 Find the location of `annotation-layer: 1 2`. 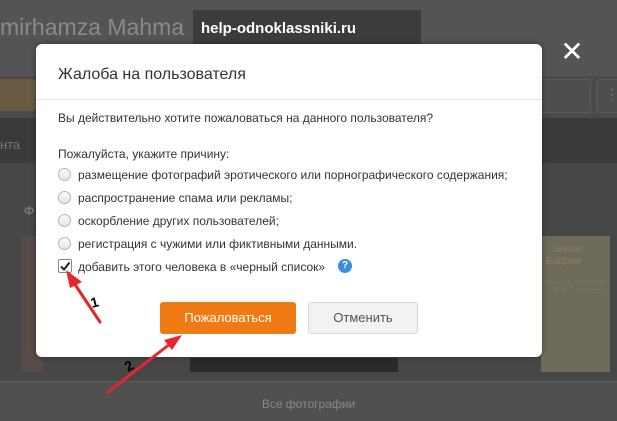

annotation-layer: 1 2 is located at coordinates (124, 332).